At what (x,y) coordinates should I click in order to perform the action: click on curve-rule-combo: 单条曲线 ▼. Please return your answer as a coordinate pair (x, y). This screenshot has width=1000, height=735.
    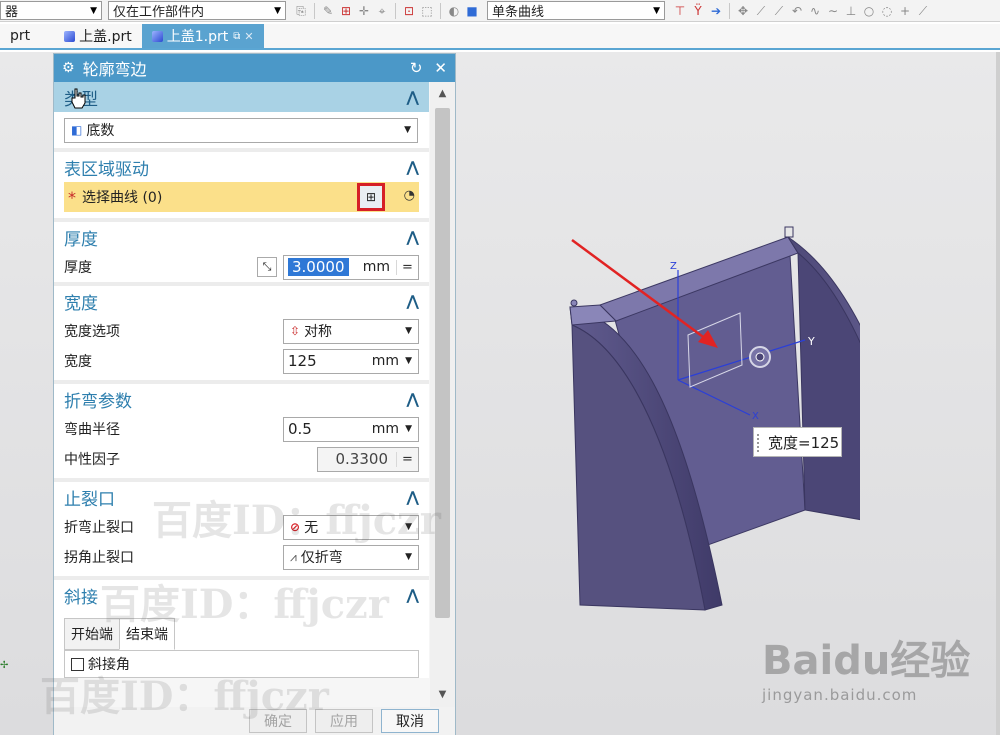
    Looking at the image, I should click on (576, 10).